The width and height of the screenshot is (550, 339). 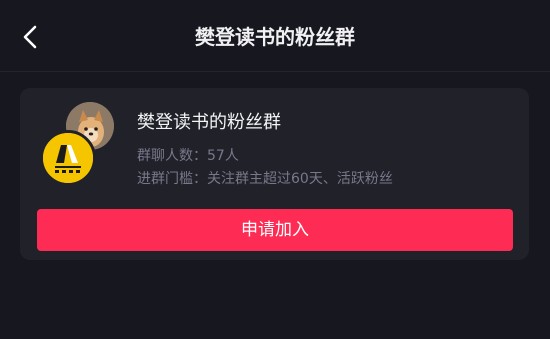 I want to click on member-count-value: 57人, so click(x=223, y=156).